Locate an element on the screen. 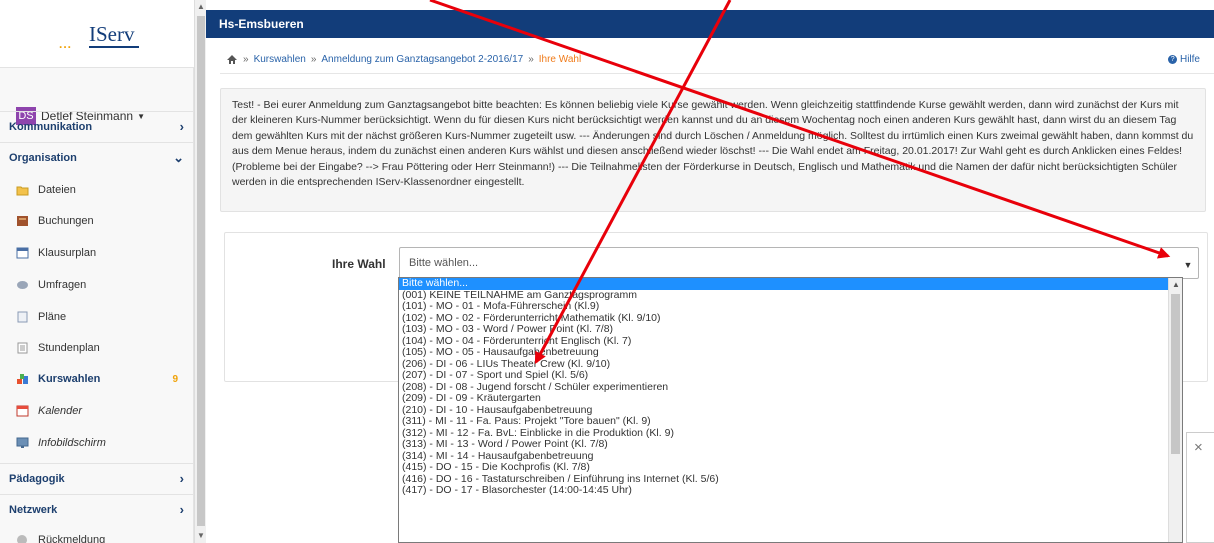  divider is located at coordinates (717, 73).